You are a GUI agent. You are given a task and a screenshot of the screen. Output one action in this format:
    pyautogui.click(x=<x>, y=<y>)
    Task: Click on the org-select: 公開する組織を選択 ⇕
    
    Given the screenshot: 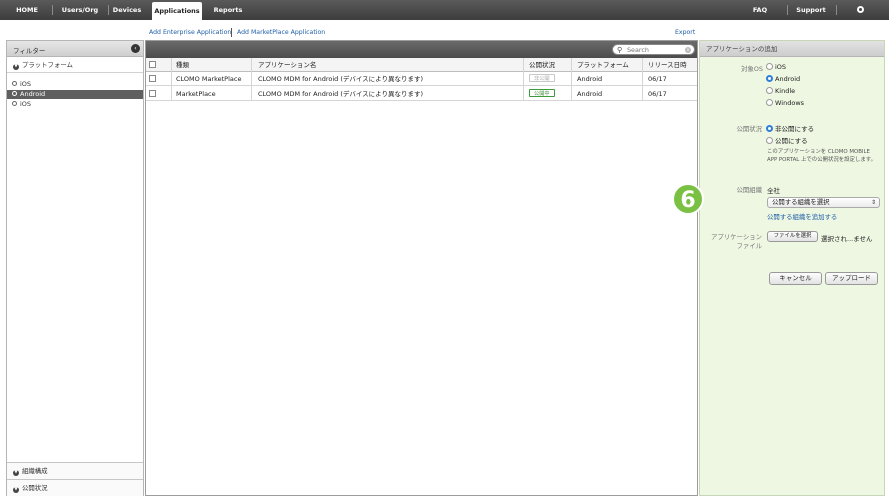 What is the action you would take?
    pyautogui.click(x=823, y=202)
    